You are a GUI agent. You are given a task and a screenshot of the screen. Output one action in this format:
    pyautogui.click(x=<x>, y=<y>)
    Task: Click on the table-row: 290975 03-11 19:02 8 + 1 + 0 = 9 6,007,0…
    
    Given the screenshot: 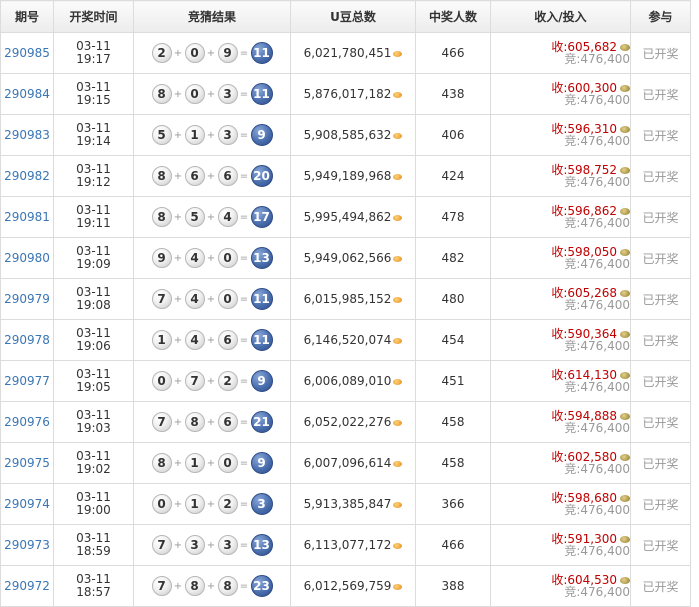 What is the action you would take?
    pyautogui.click(x=345, y=463)
    